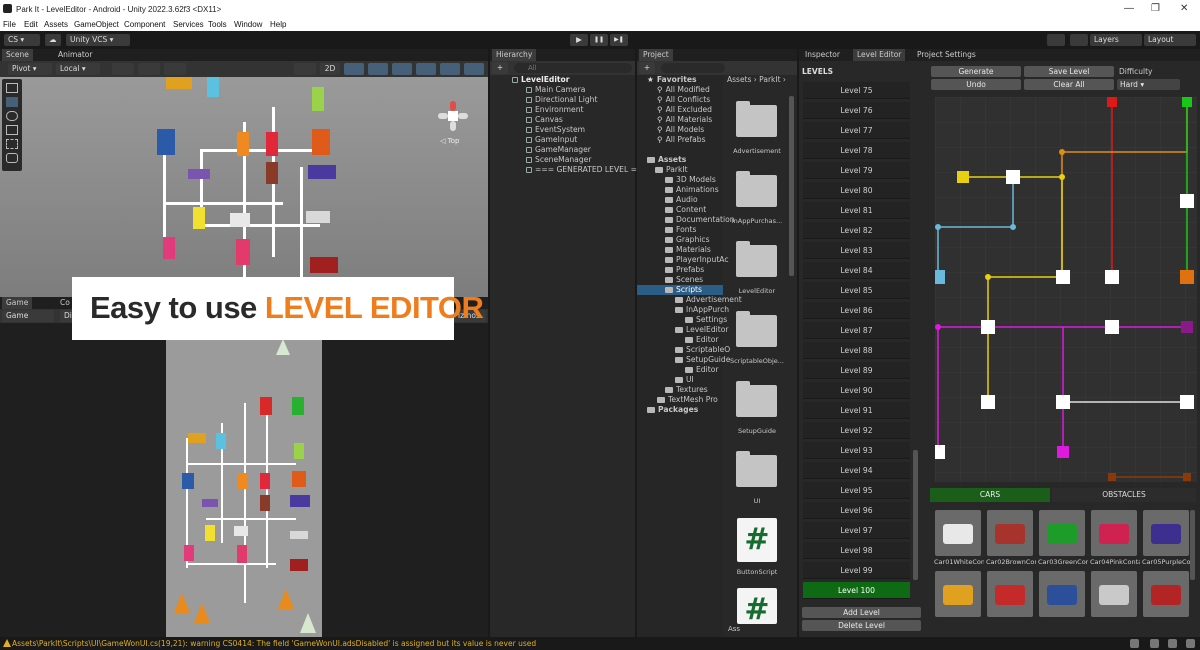 The height and width of the screenshot is (650, 1200). What do you see at coordinates (558, 160) in the screenshot?
I see `hierarchy-item: SceneManager` at bounding box center [558, 160].